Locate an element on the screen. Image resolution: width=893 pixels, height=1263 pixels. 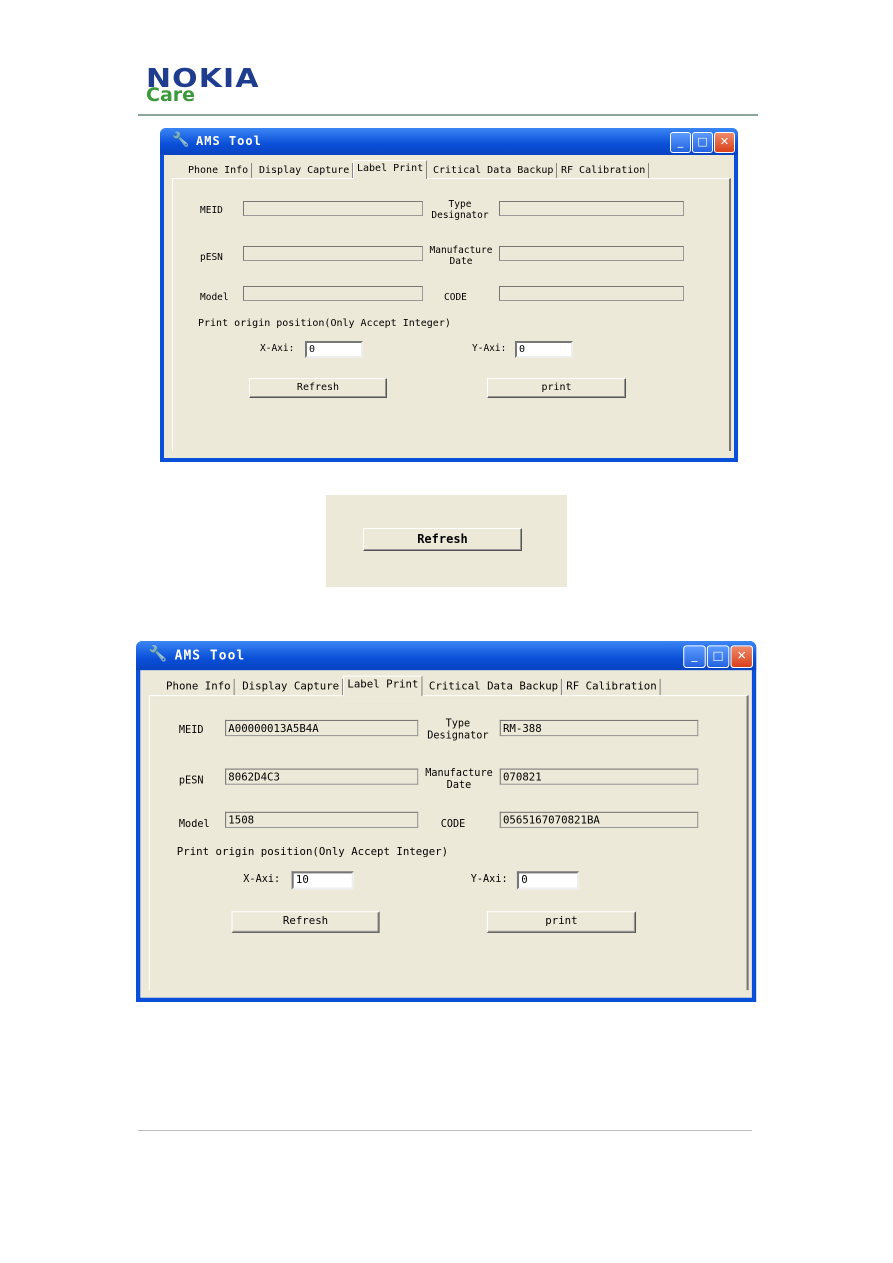
type-designator-field: RM-388 is located at coordinates (599, 728).